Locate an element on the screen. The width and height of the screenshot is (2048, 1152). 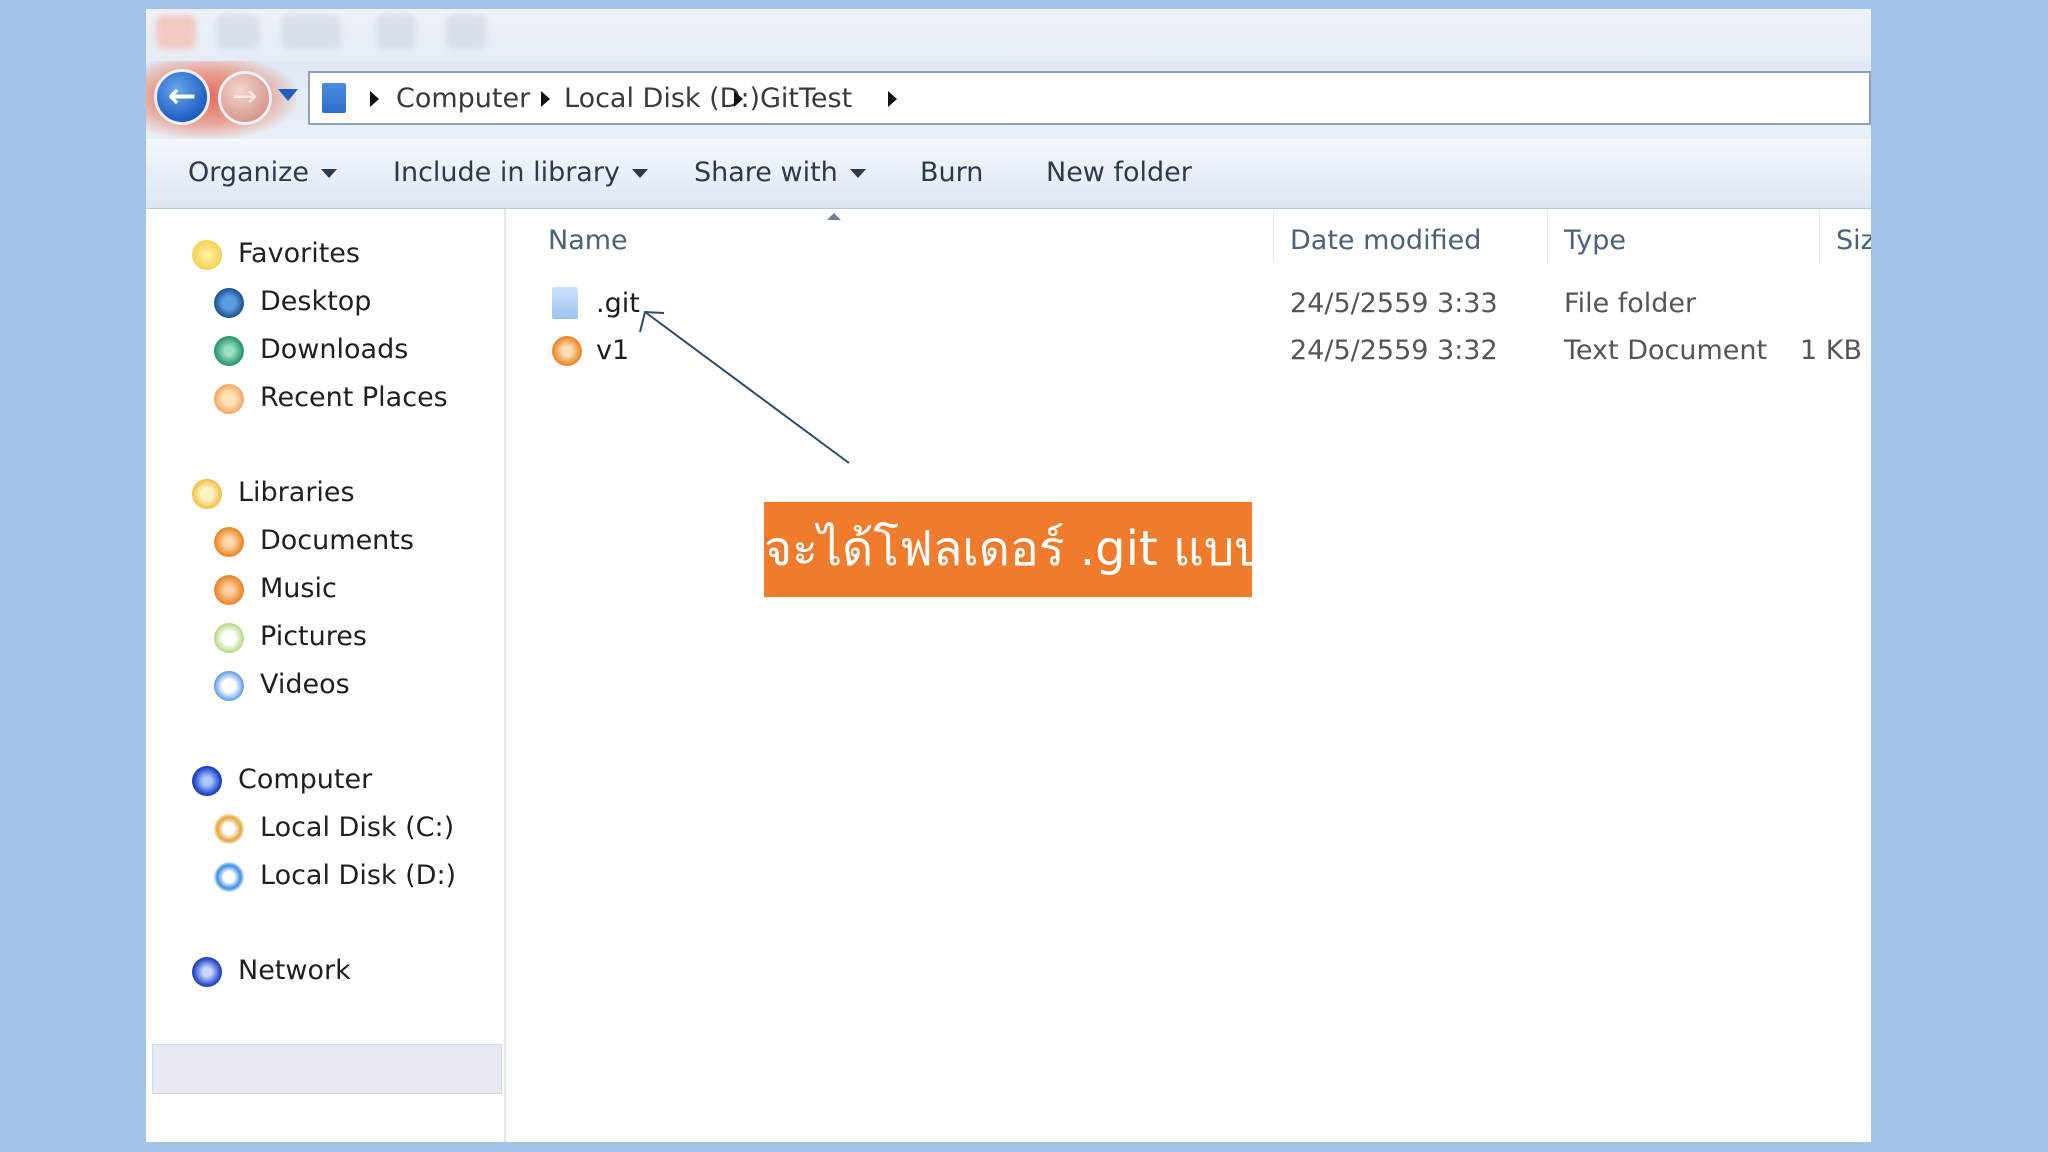
library-icon is located at coordinates (207, 494).